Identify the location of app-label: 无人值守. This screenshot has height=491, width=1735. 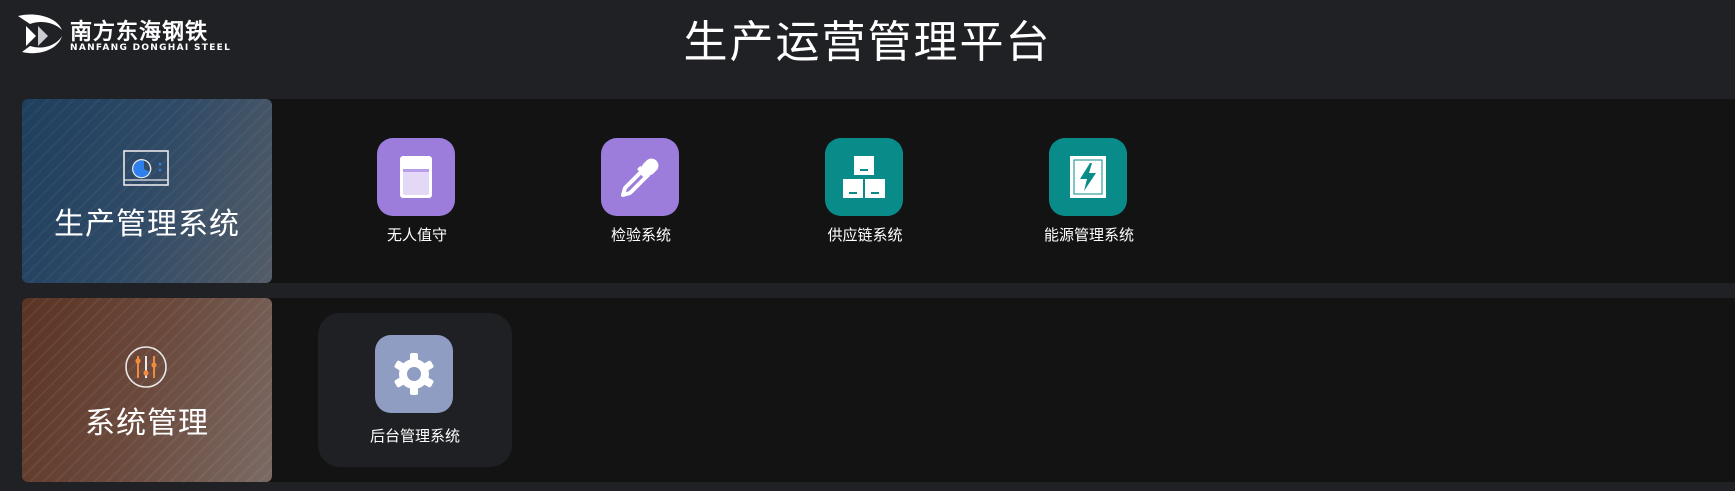
(416, 235).